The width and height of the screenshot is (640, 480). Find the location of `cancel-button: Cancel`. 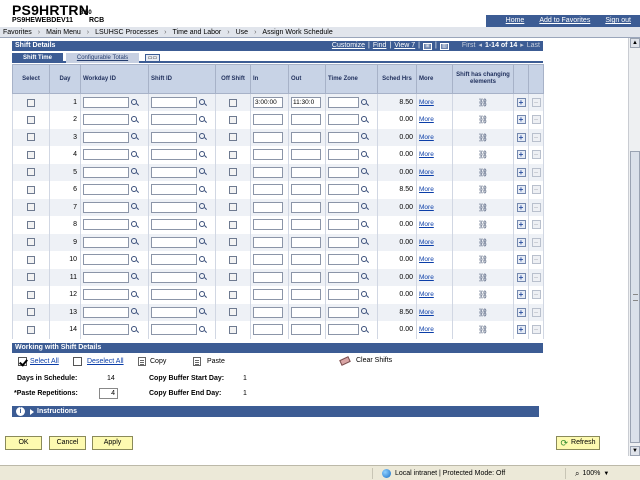

cancel-button: Cancel is located at coordinates (67, 443).